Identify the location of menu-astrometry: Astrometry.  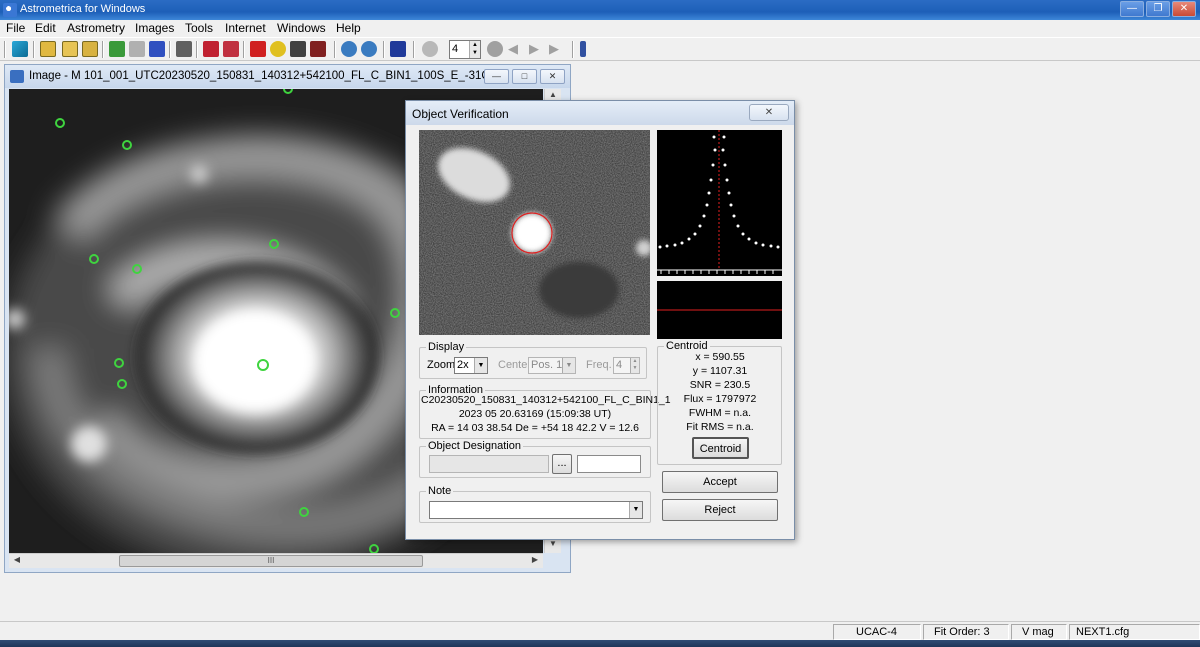
(96, 28).